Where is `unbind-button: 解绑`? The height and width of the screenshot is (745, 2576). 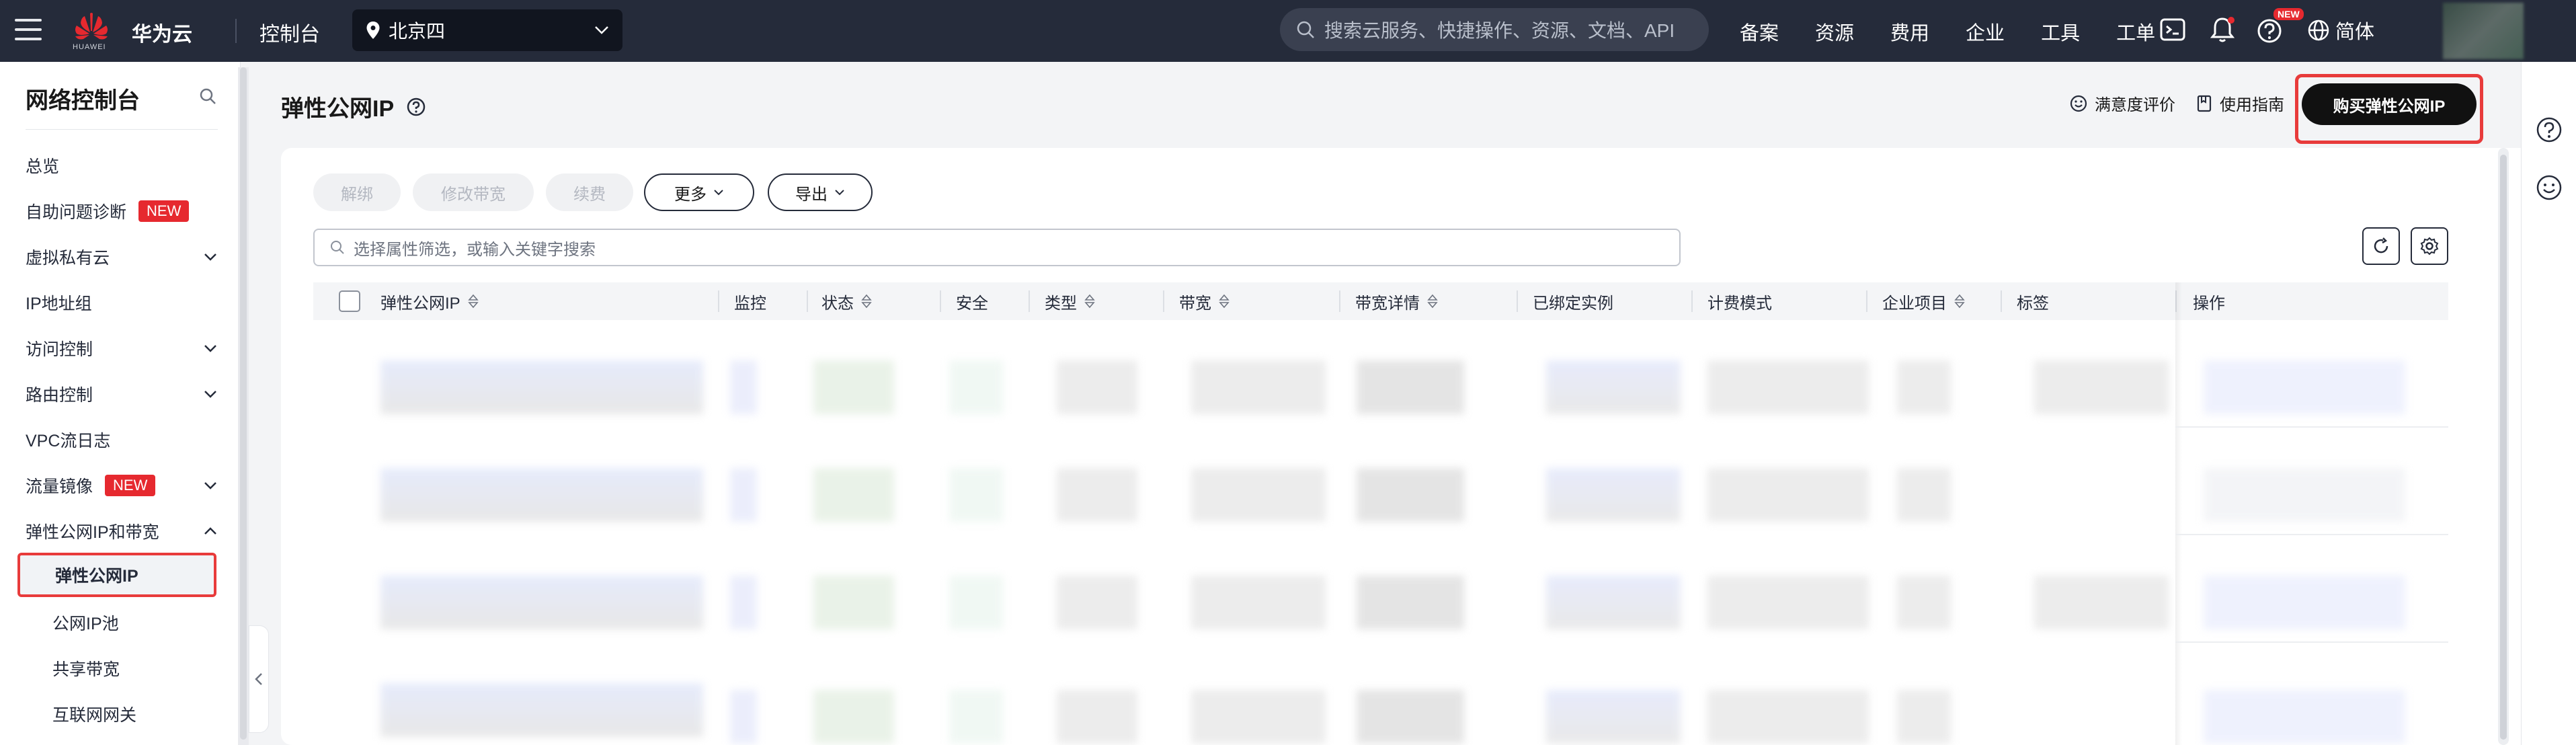 unbind-button: 解绑 is located at coordinates (357, 192).